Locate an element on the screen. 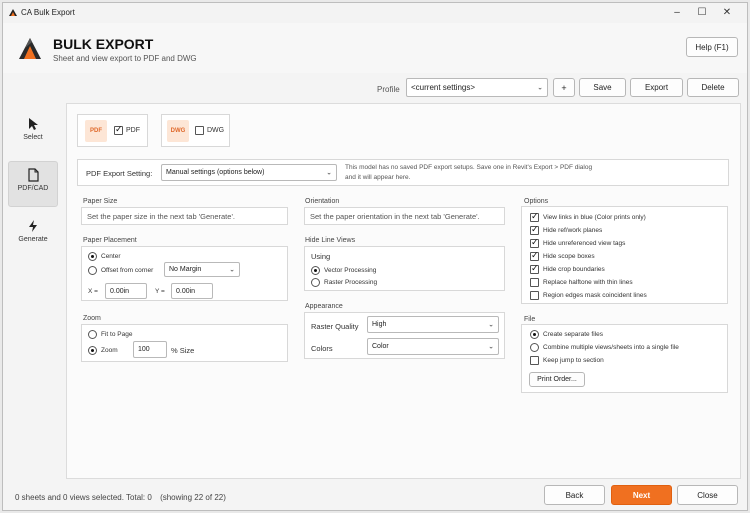 The image size is (750, 513). pdf-checkbox is located at coordinates (118, 129).